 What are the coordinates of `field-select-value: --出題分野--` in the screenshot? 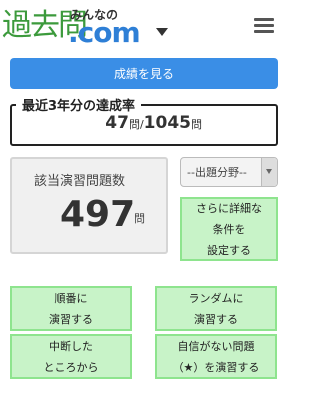 It's located at (217, 172).